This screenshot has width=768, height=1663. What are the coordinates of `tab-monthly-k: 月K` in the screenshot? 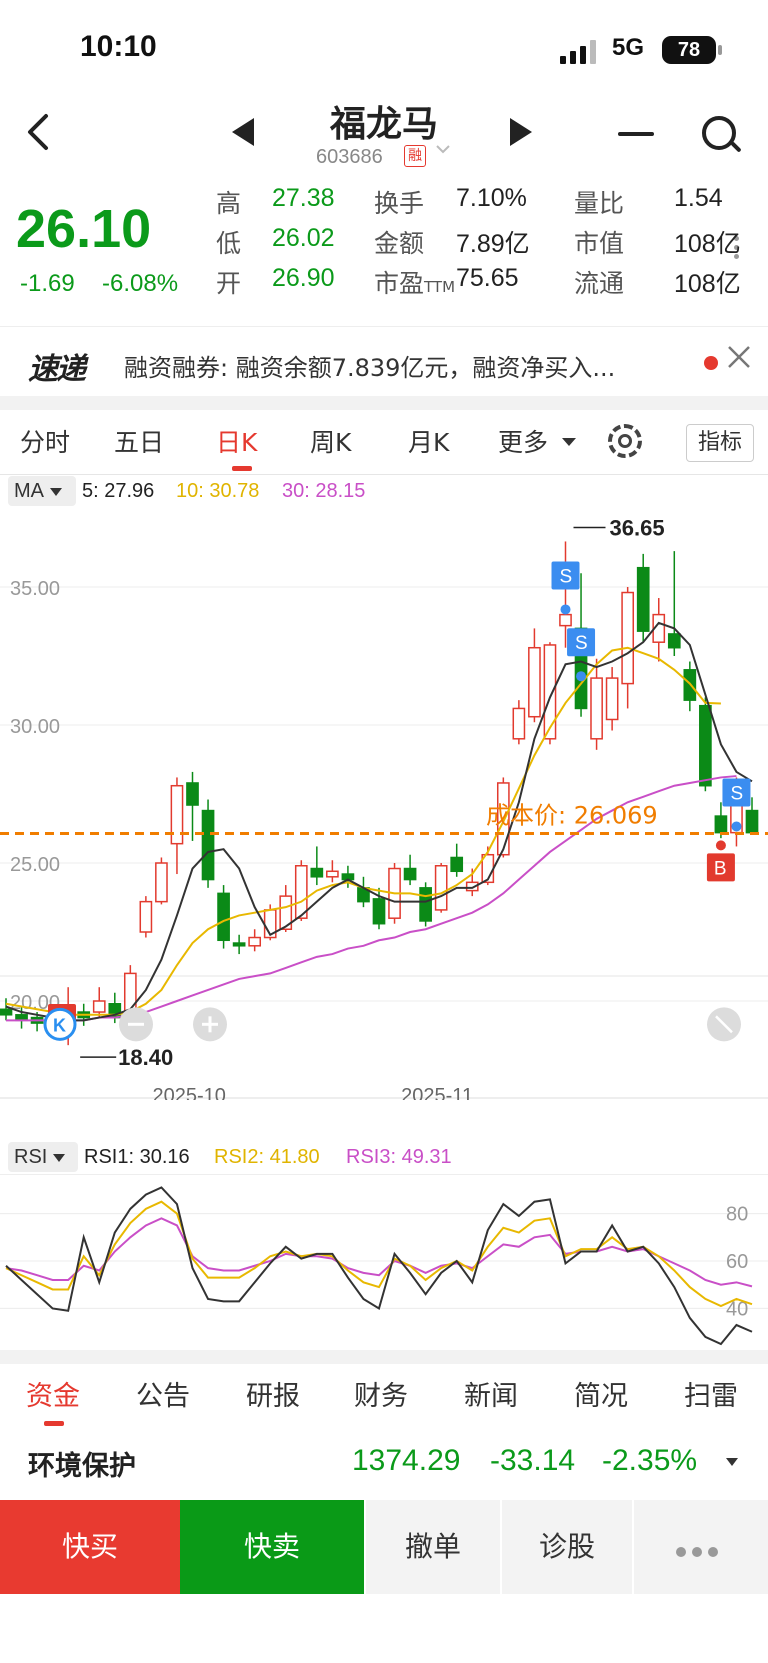 It's located at (428, 441).